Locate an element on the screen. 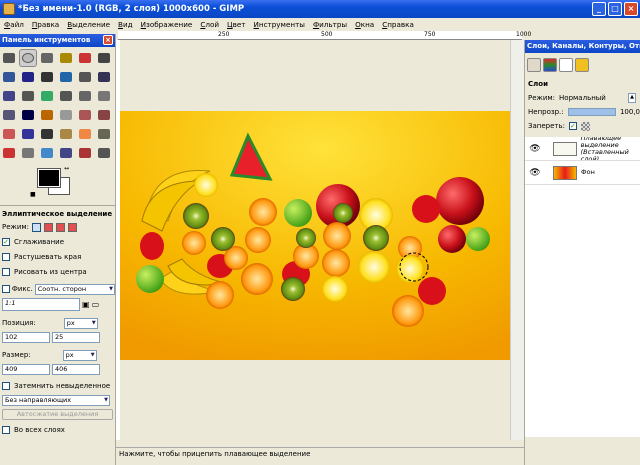  menu-item: Файл is located at coordinates (14, 24).